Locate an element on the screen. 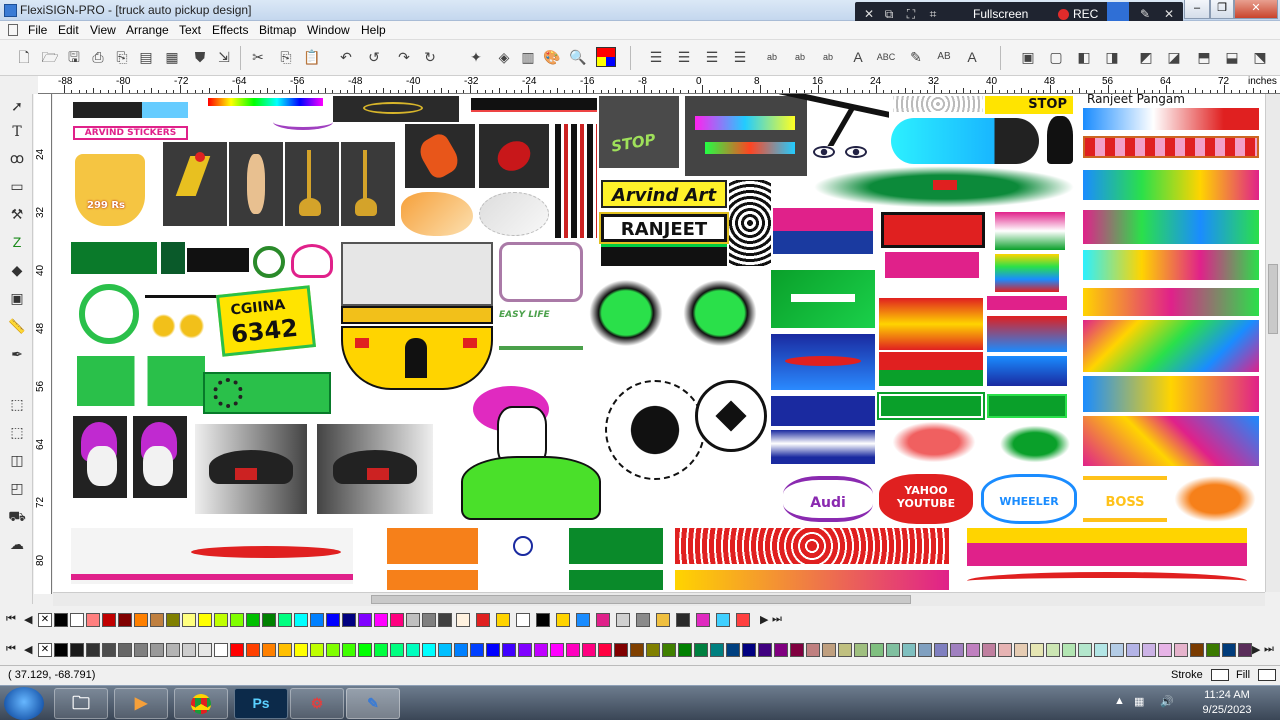  explorer-task: 🗀 is located at coordinates (81, 703).